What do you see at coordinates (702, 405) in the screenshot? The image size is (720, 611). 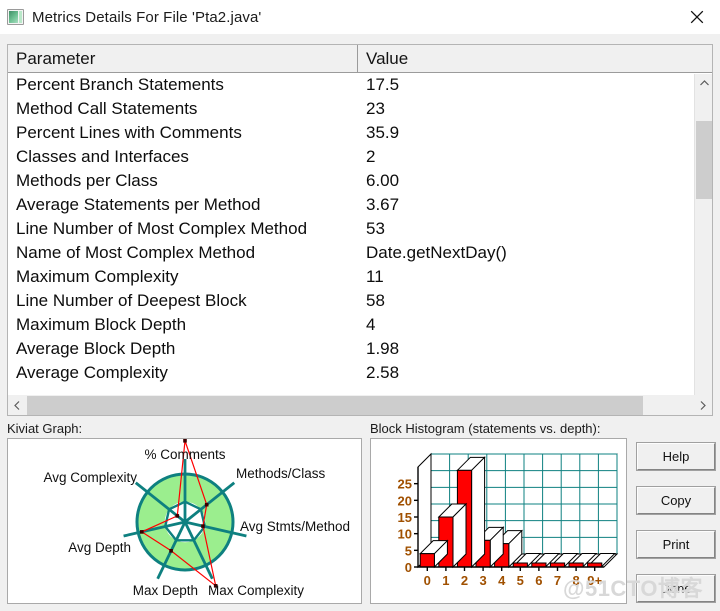 I see `chevron-right-icon` at bounding box center [702, 405].